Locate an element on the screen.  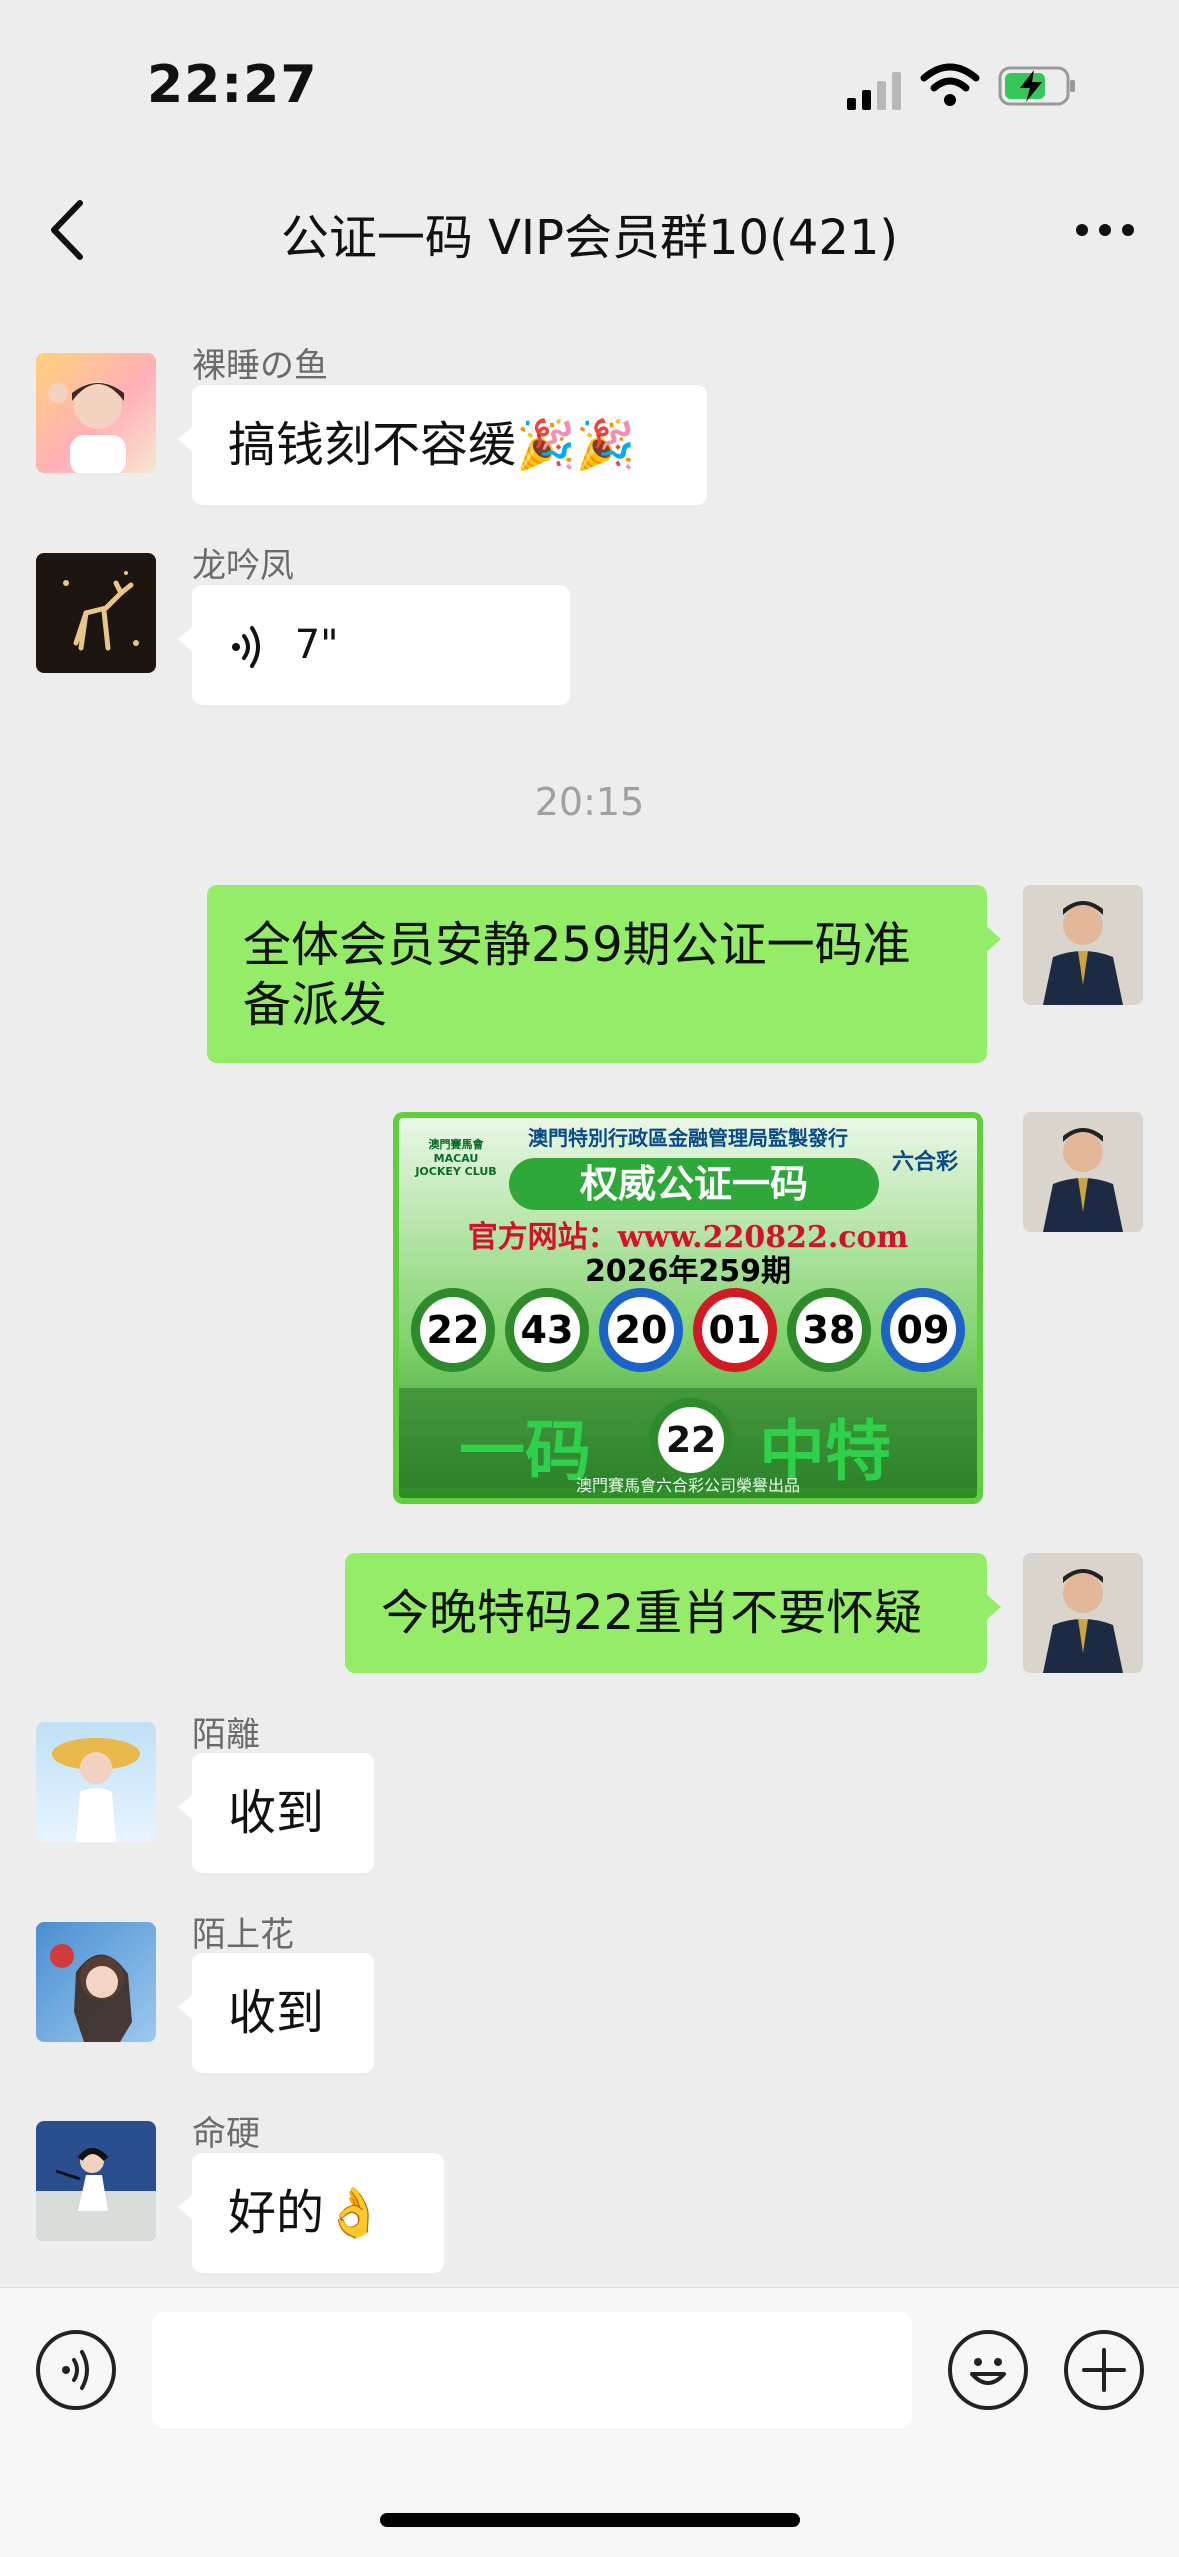
lottery-special-ball: 22 is located at coordinates (691, 1440).